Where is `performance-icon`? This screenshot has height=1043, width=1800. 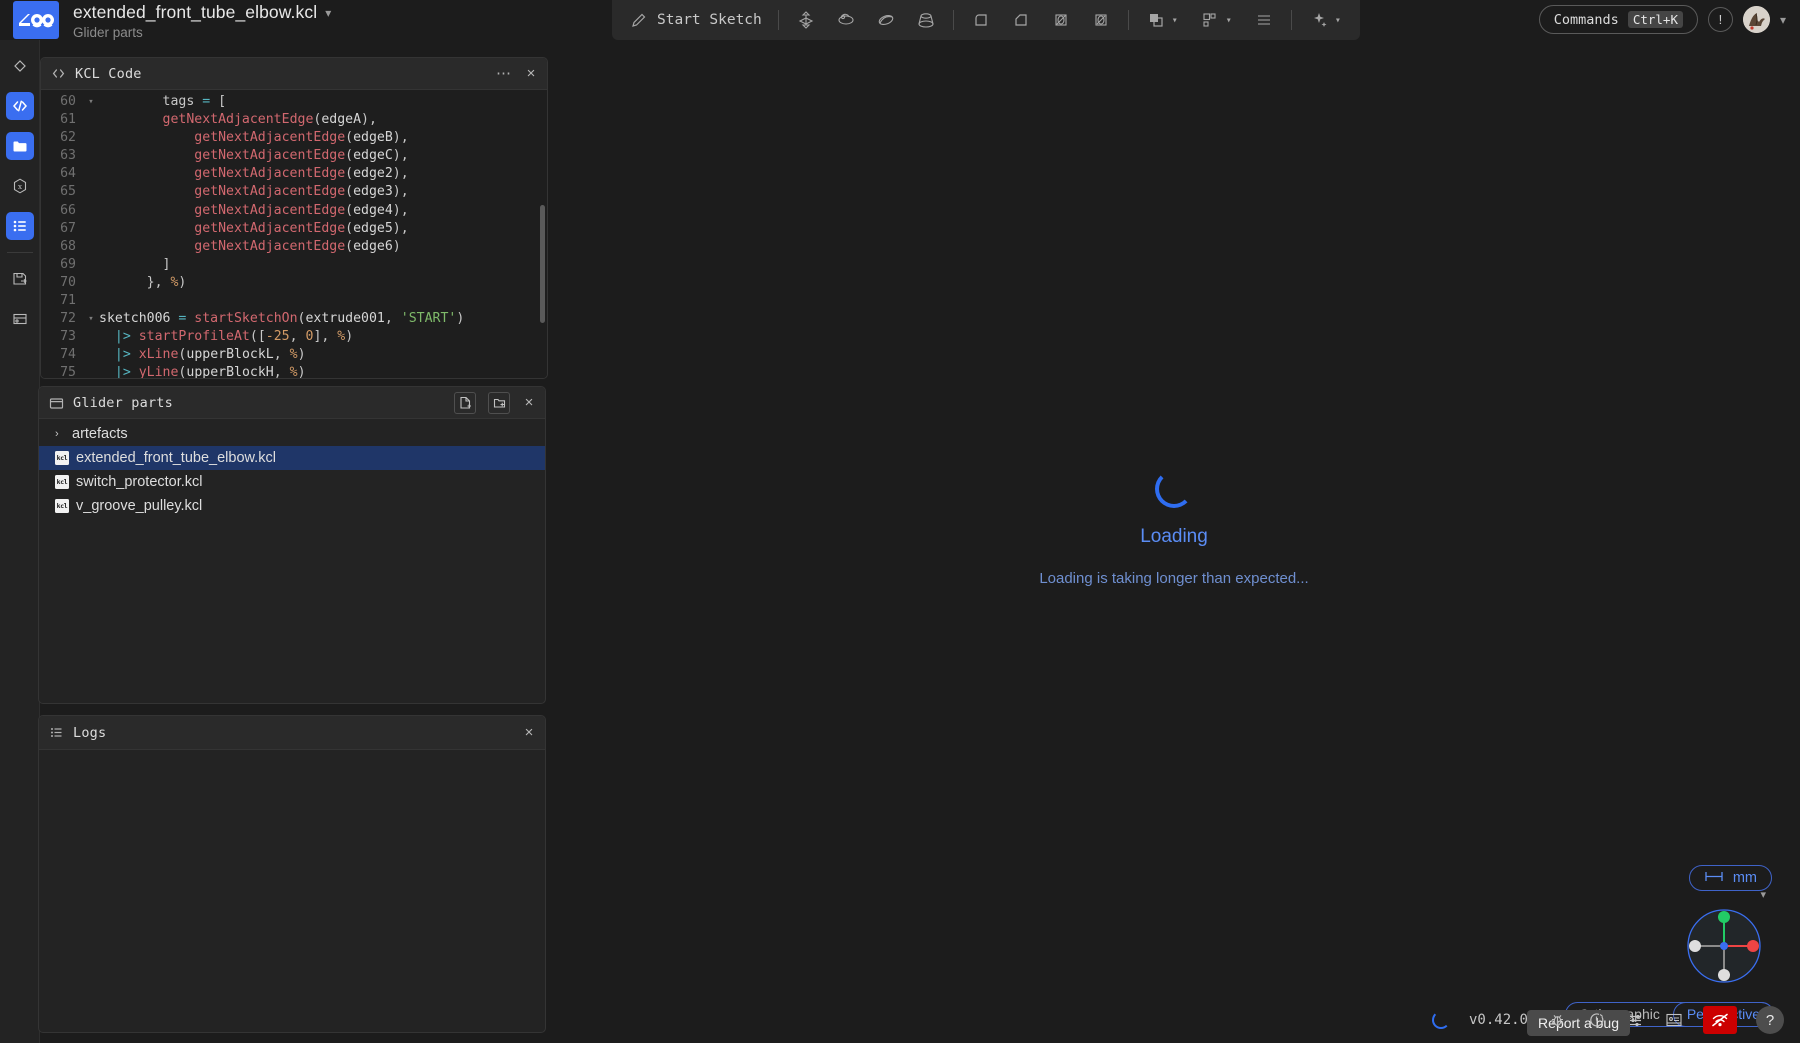 performance-icon is located at coordinates (1596, 1020).